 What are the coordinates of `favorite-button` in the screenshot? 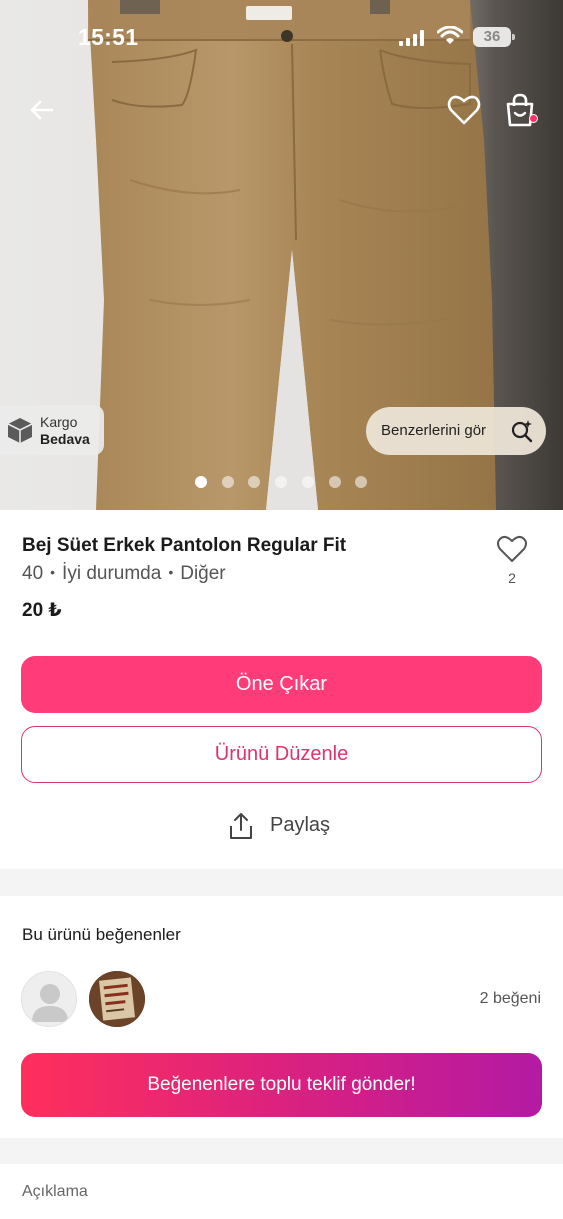 It's located at (464, 110).